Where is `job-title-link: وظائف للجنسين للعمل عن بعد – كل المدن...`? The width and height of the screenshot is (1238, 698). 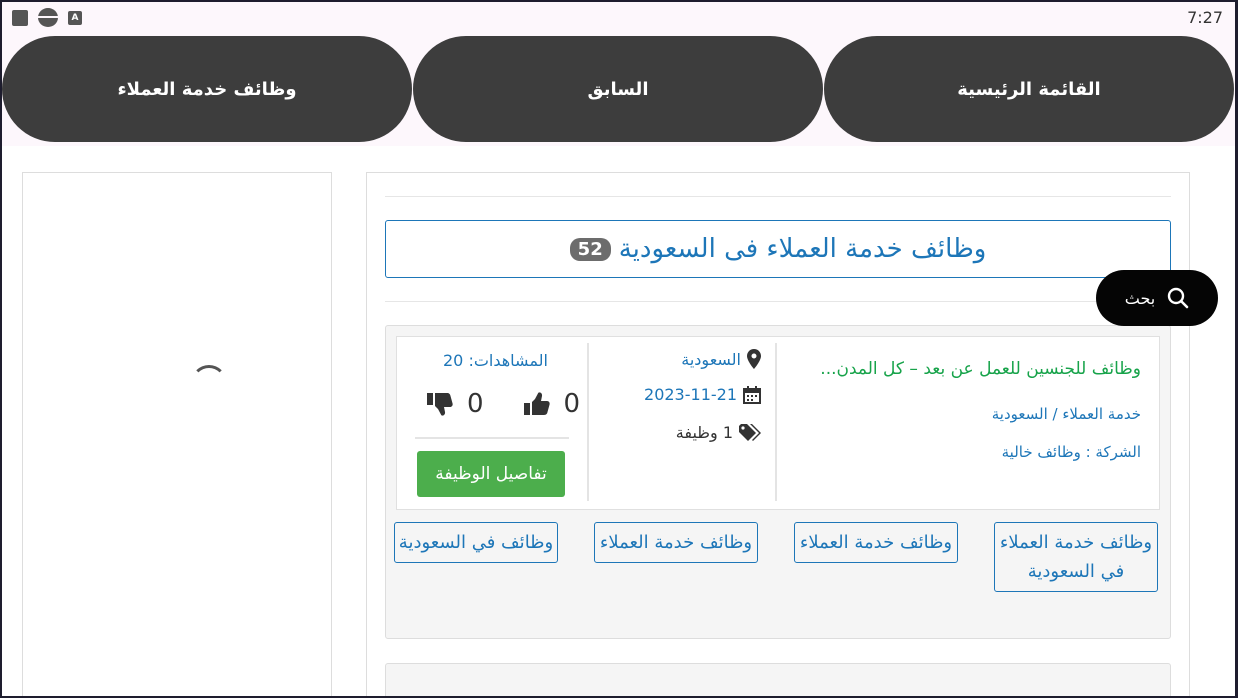
job-title-link: وظائف للجنسين للعمل عن بعد – كل المدن... is located at coordinates (980, 369).